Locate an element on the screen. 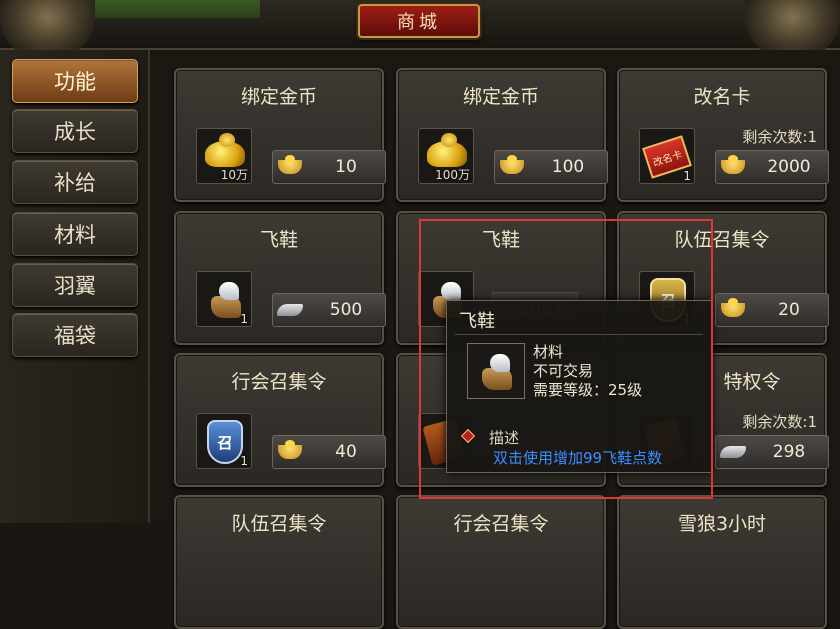  category-sidebar: 功能 成长 补给 材料 羽翼 福袋 is located at coordinates (75, 286).